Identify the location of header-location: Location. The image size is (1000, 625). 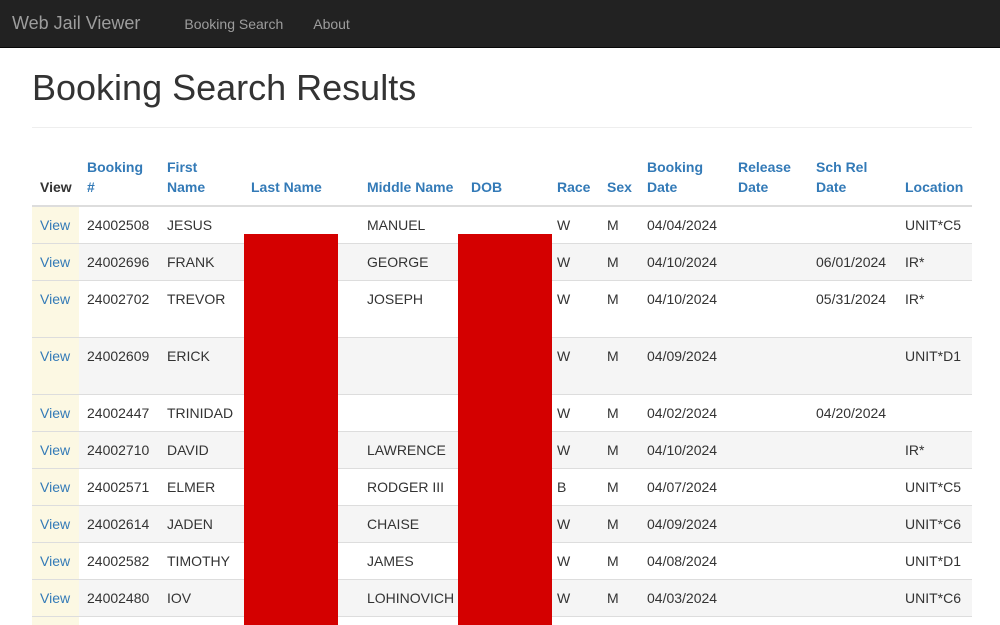
(934, 178).